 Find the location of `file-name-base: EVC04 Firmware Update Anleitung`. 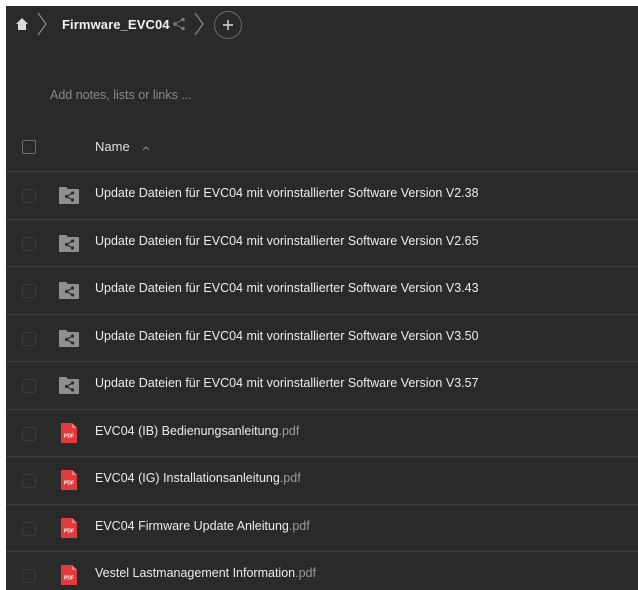

file-name-base: EVC04 Firmware Update Anleitung is located at coordinates (192, 525).